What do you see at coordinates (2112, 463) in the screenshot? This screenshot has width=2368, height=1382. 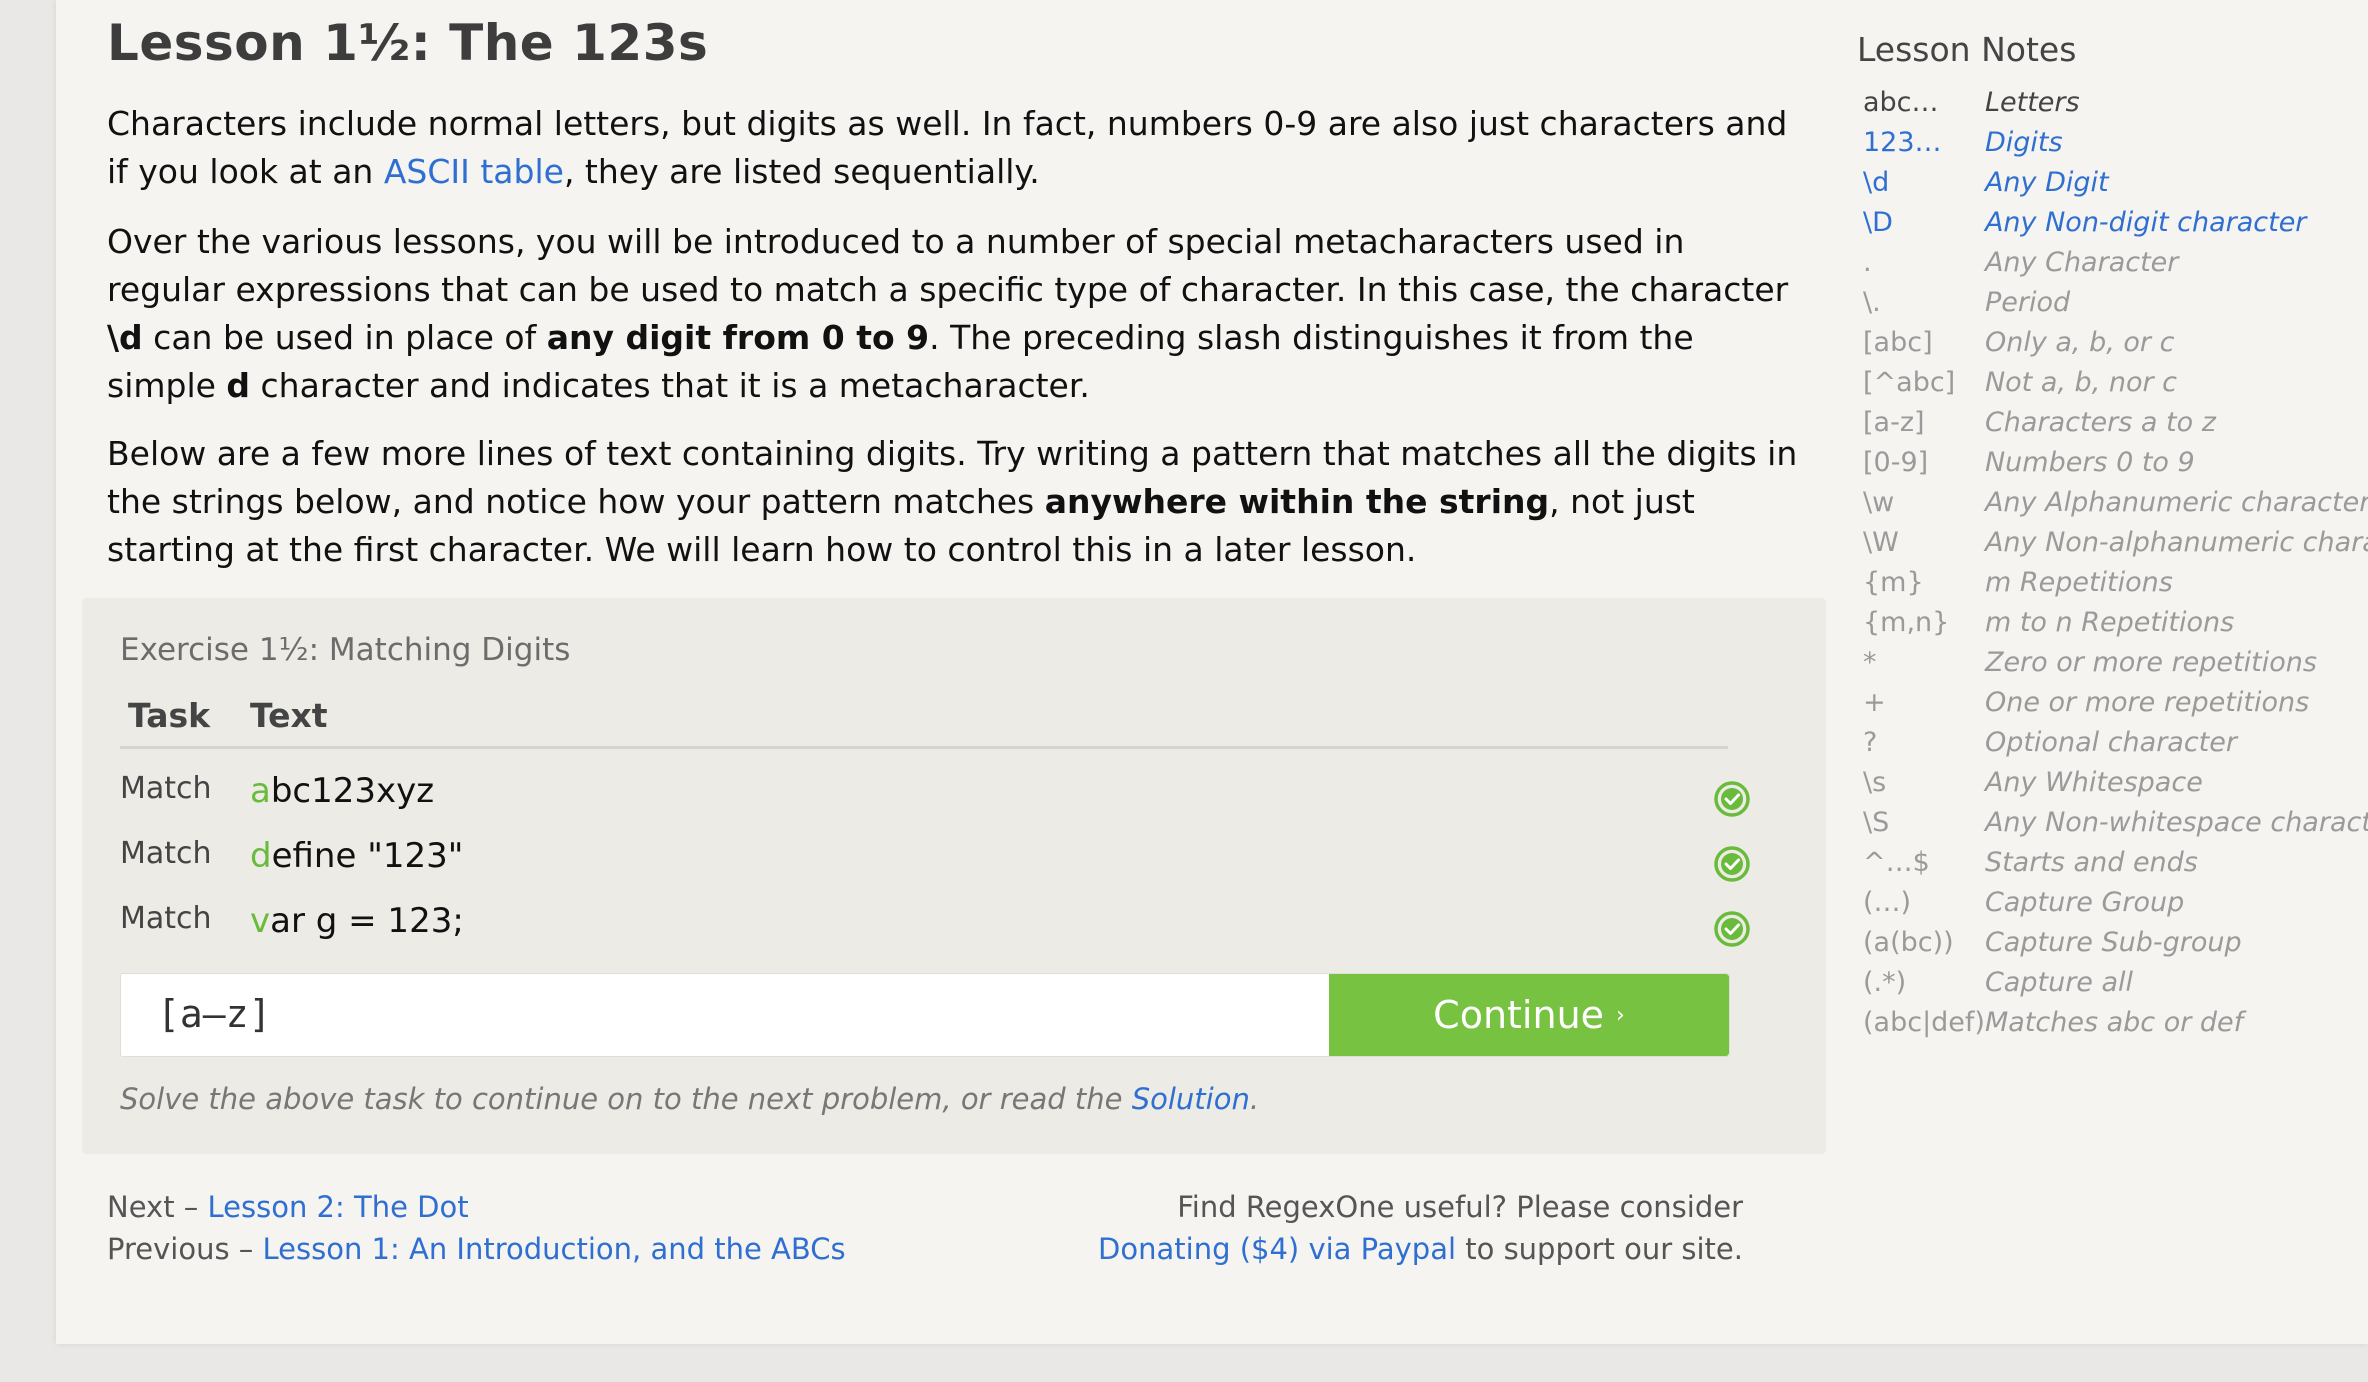 I see `lesson-note-row: [0-9] Numbers 0 to 9` at bounding box center [2112, 463].